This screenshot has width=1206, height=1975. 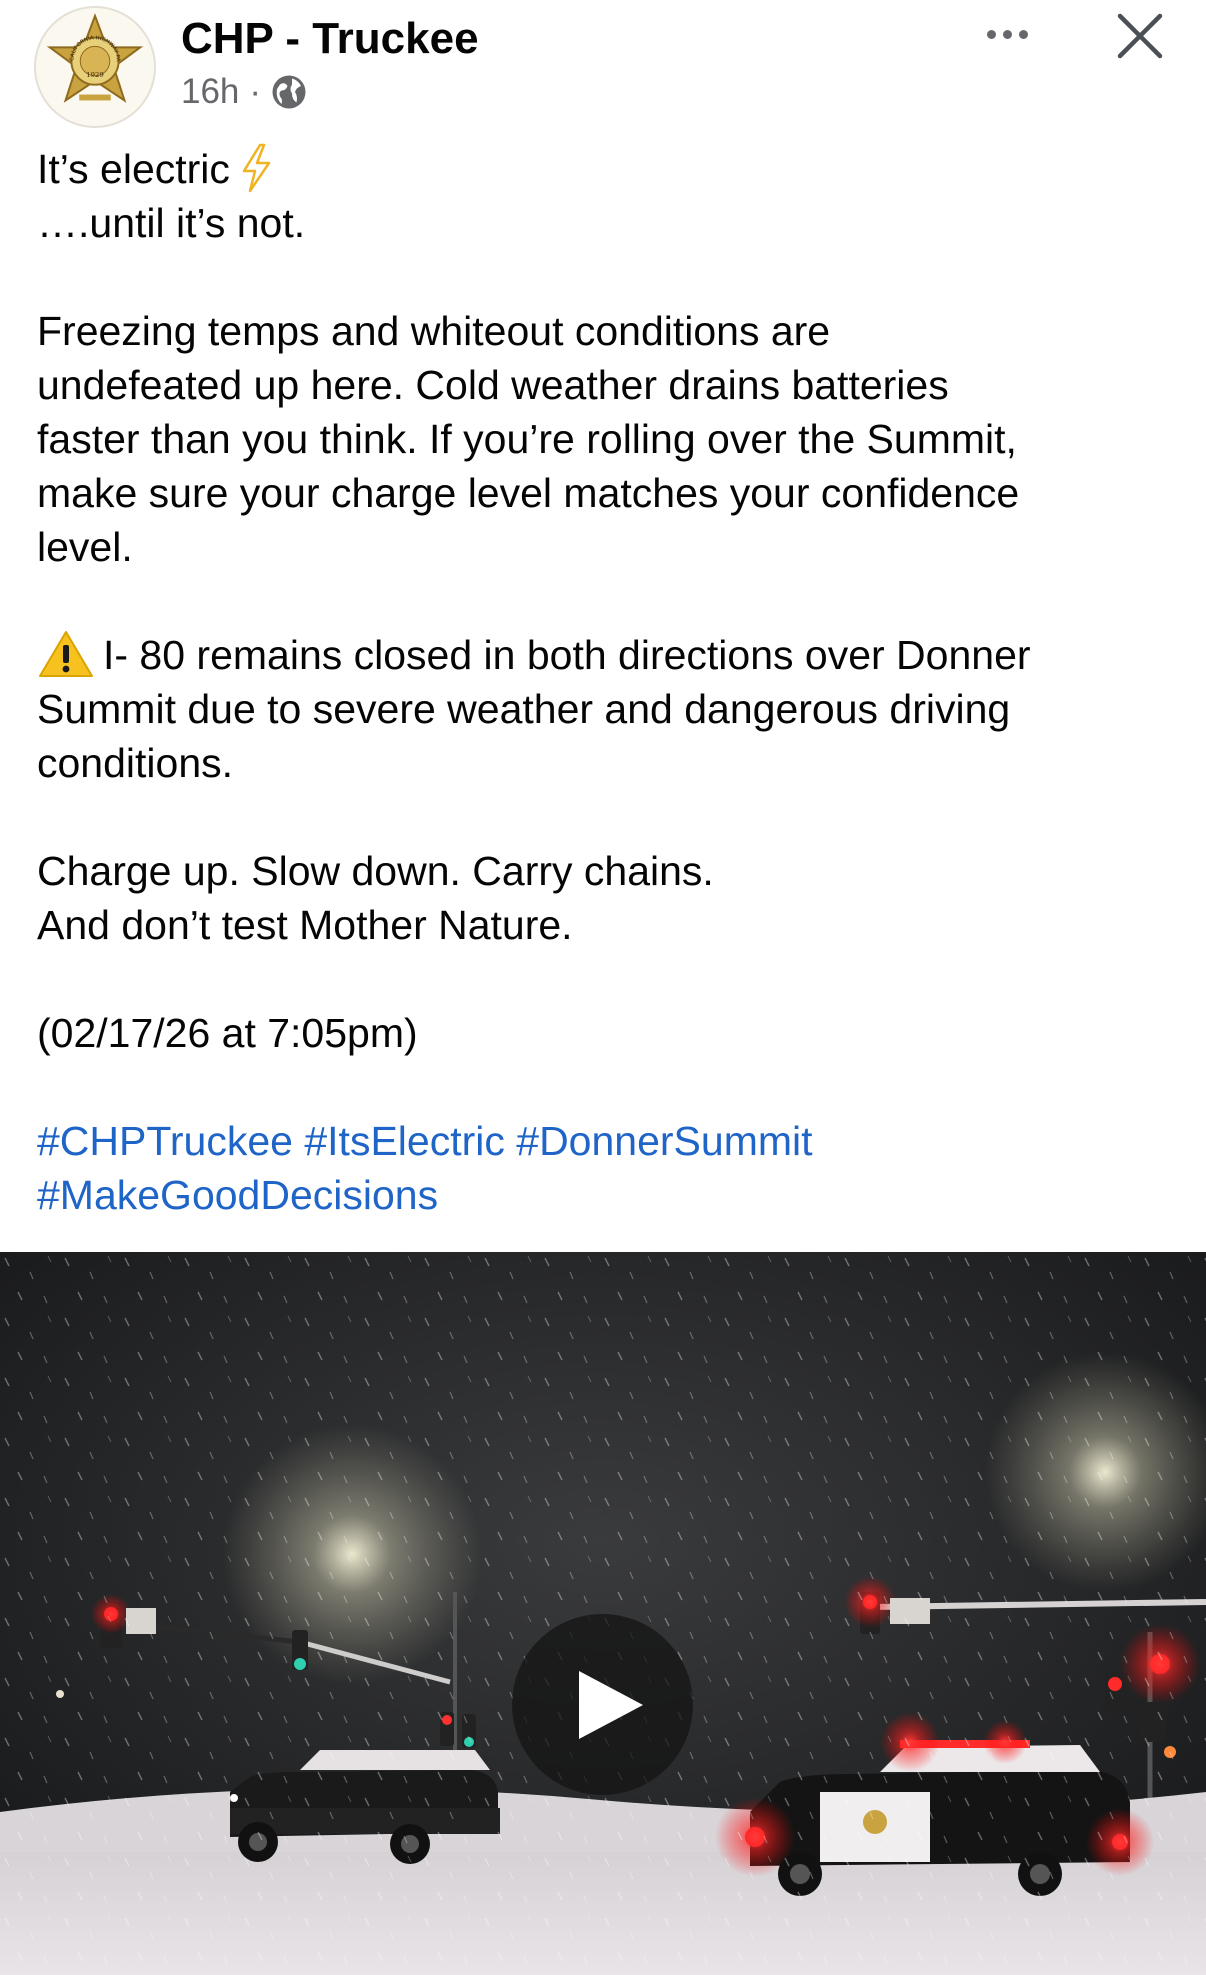 I want to click on body-line: It’s electric, so click(x=607, y=169).